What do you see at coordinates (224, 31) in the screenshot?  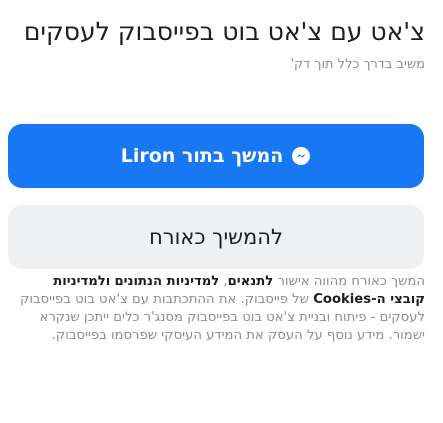 I see `page-title: צ'אט עם צ'אט בוט בפייסבוק לעסקים` at bounding box center [224, 31].